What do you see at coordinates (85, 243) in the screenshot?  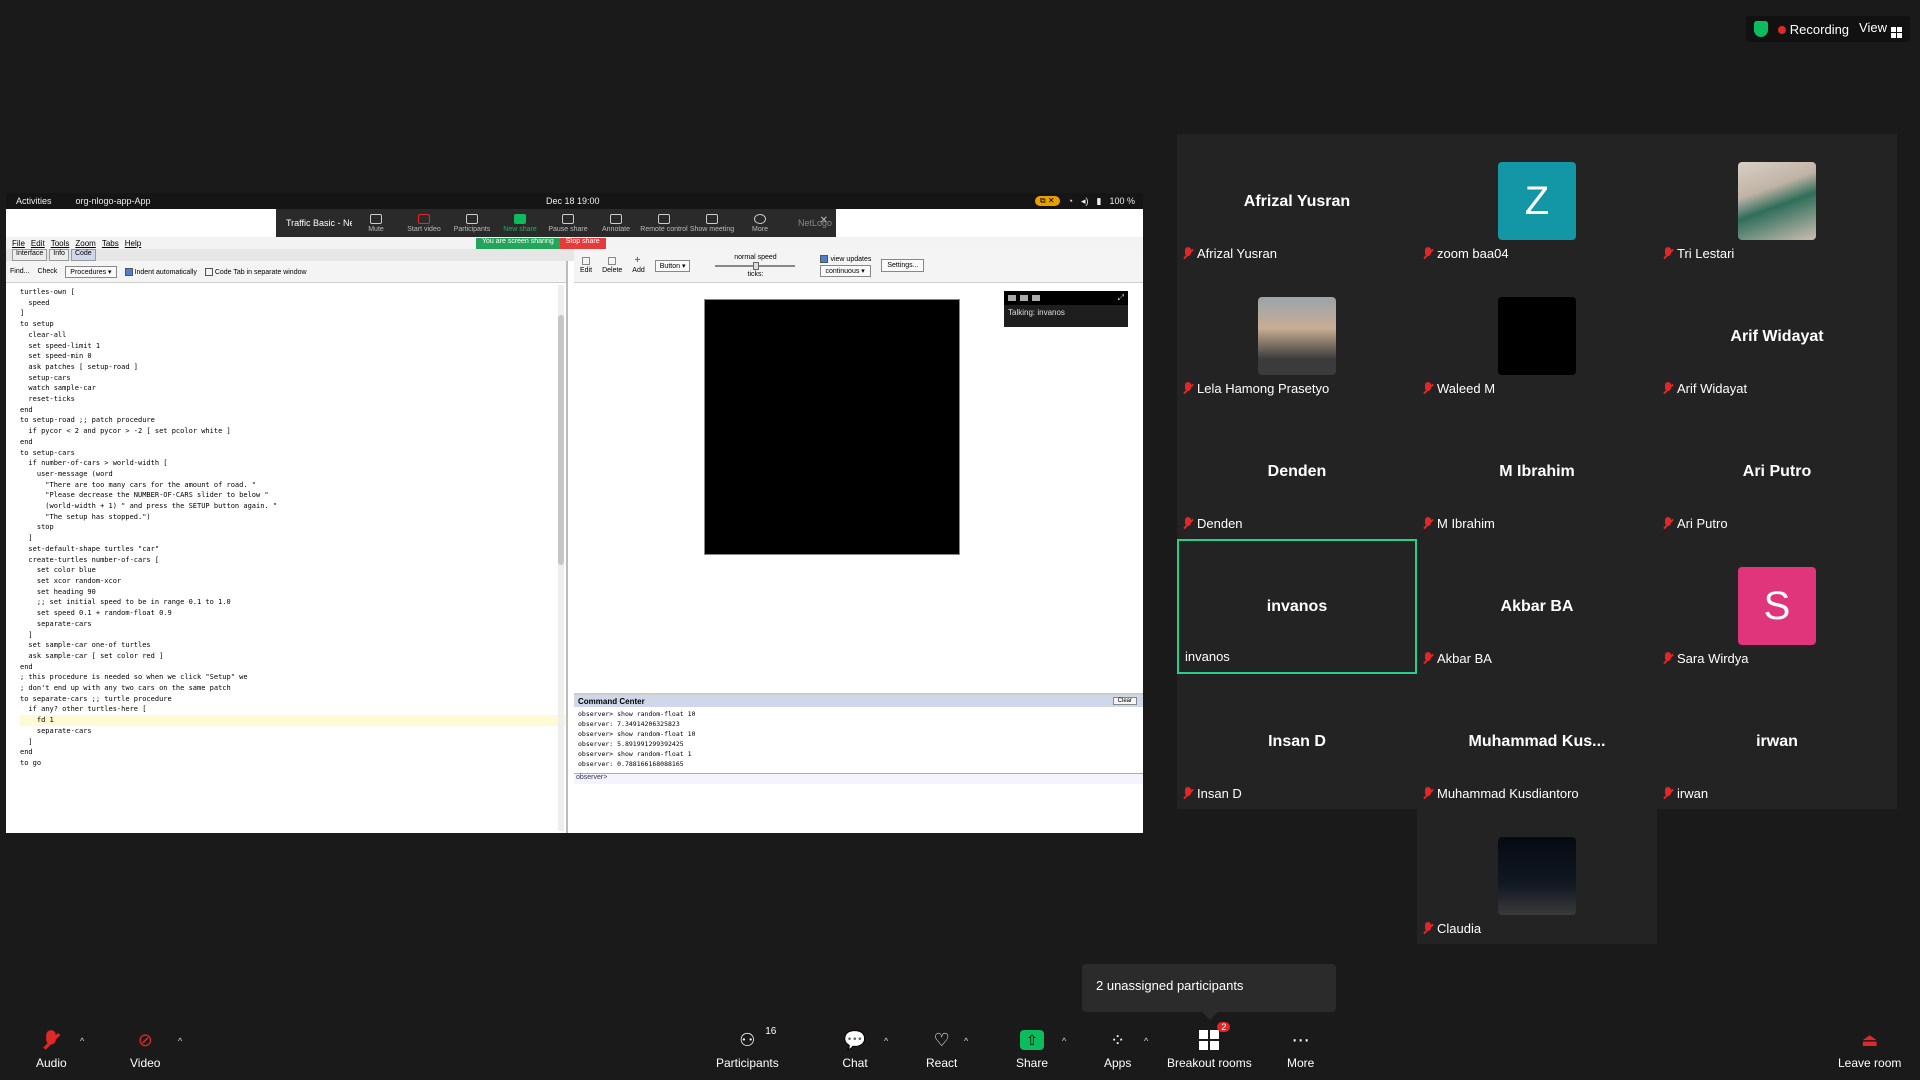 I see `menu-zoom: Zoom` at bounding box center [85, 243].